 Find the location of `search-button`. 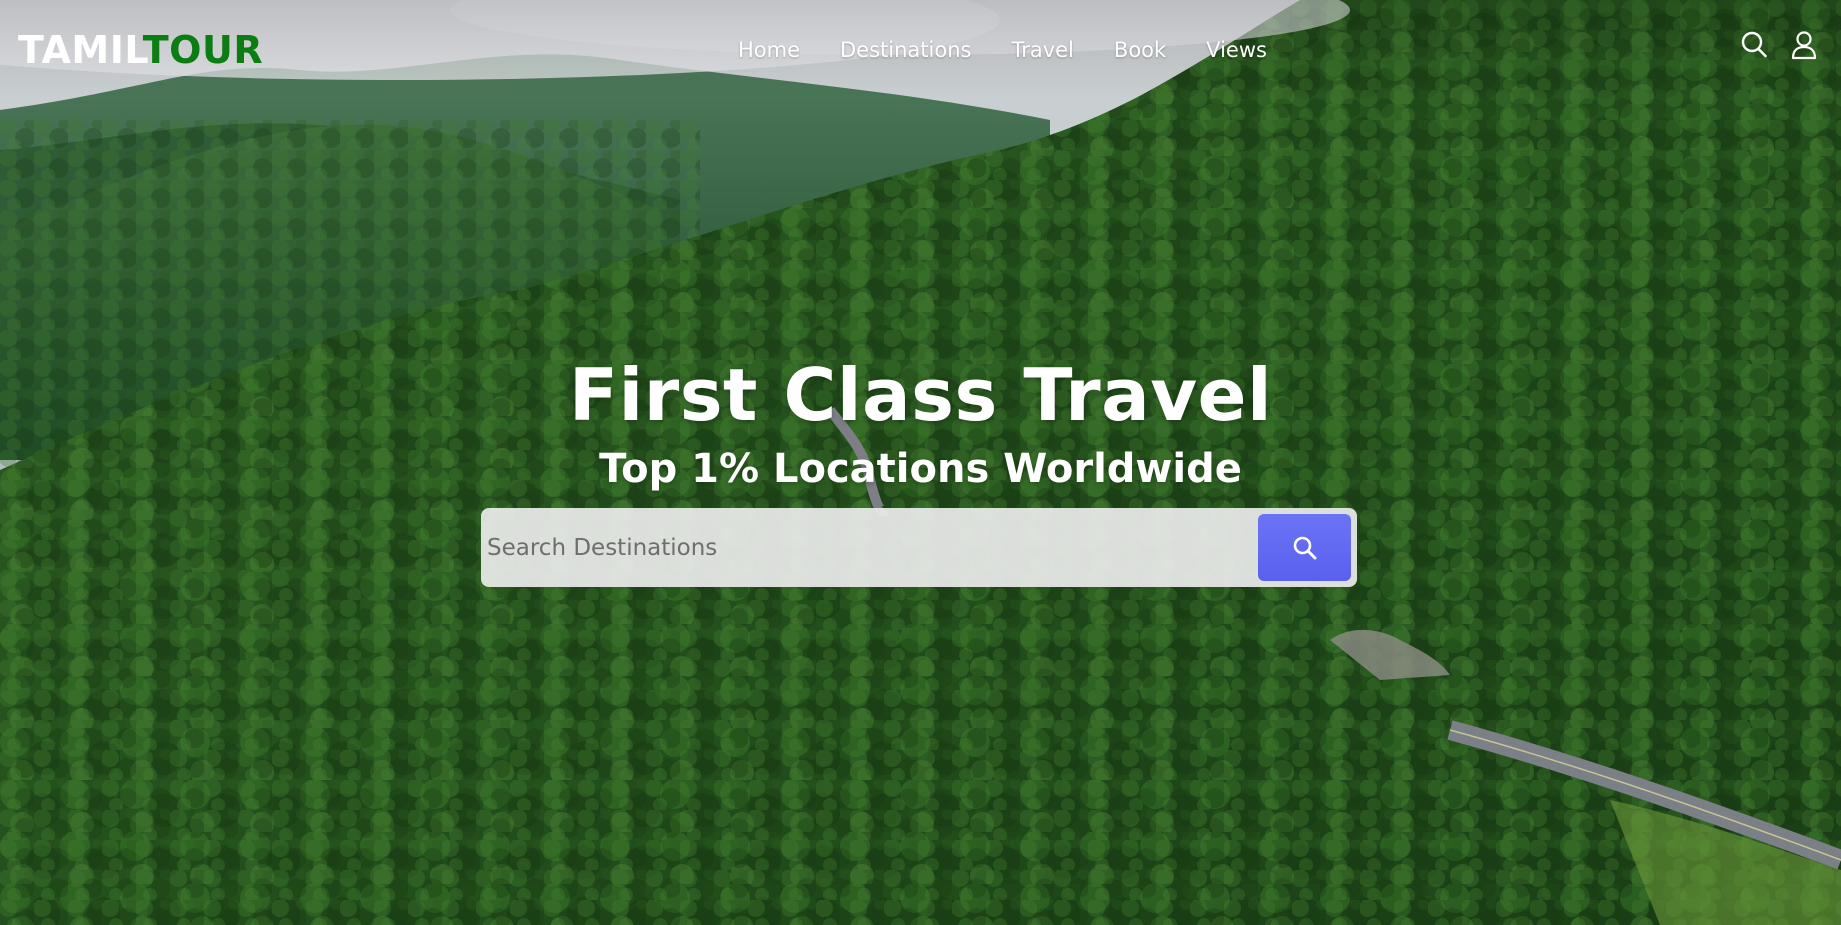

search-button is located at coordinates (1304, 547).